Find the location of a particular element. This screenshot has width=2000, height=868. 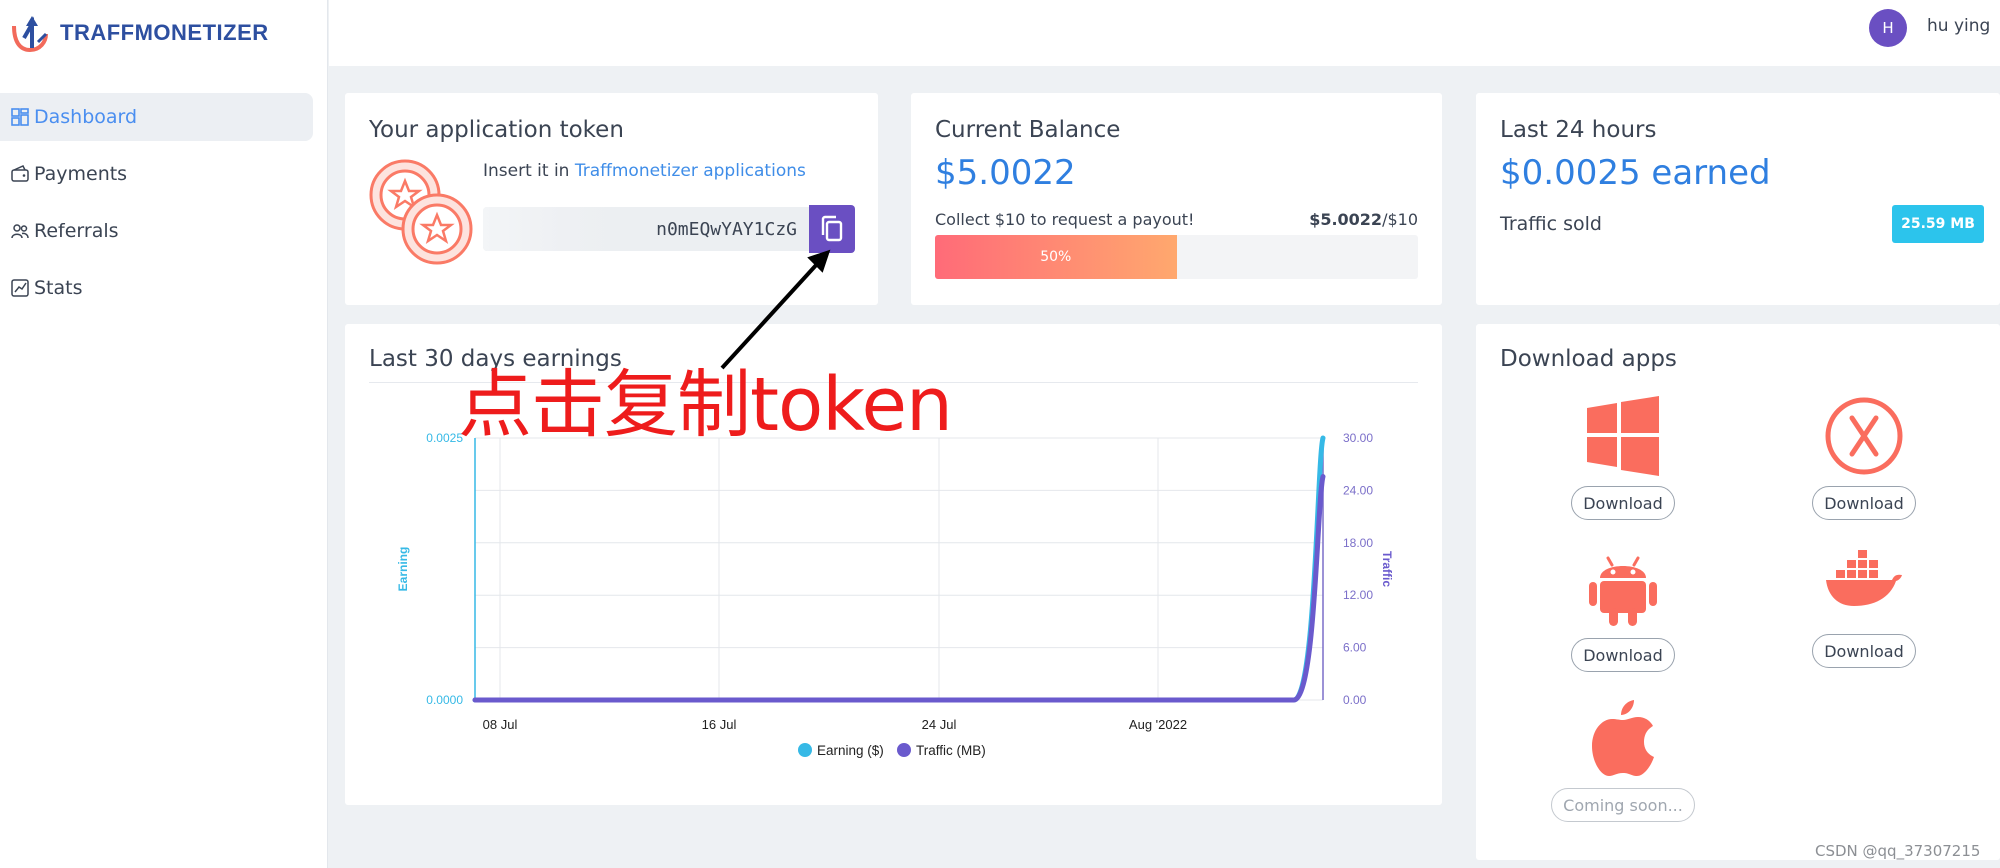

chart-right-tick-label: 24.00 is located at coordinates (1358, 490).